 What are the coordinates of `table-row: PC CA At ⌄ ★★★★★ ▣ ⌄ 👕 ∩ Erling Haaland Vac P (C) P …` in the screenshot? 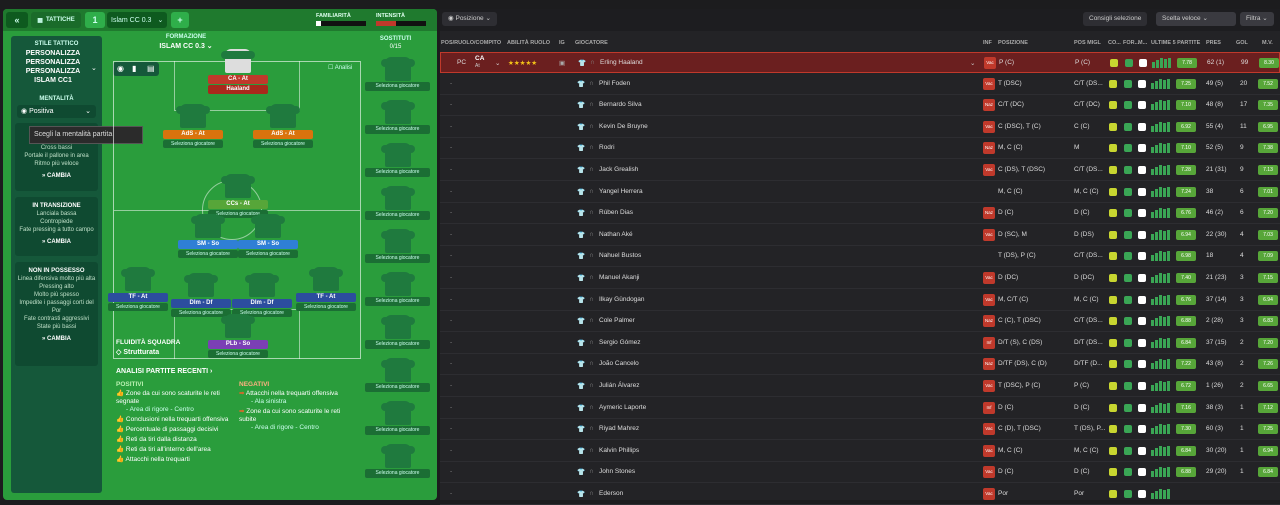 It's located at (860, 62).